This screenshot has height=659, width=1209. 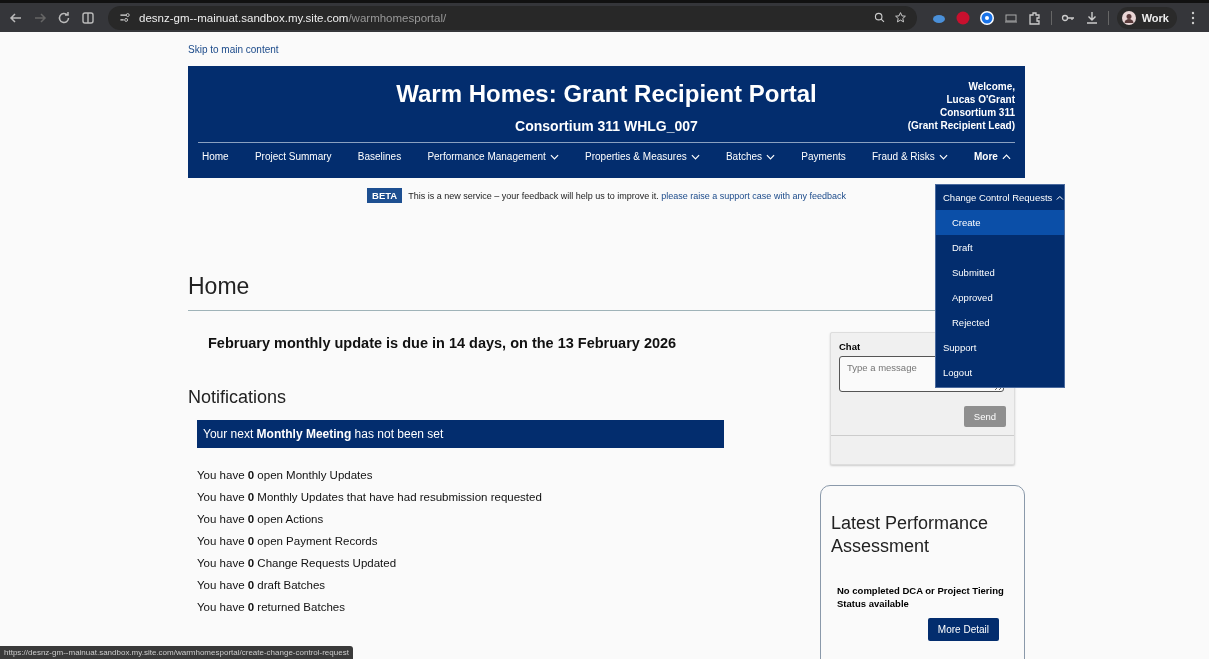 What do you see at coordinates (460, 434) in the screenshot?
I see `meeting-banner: Your next Monthly Meeting has not been set` at bounding box center [460, 434].